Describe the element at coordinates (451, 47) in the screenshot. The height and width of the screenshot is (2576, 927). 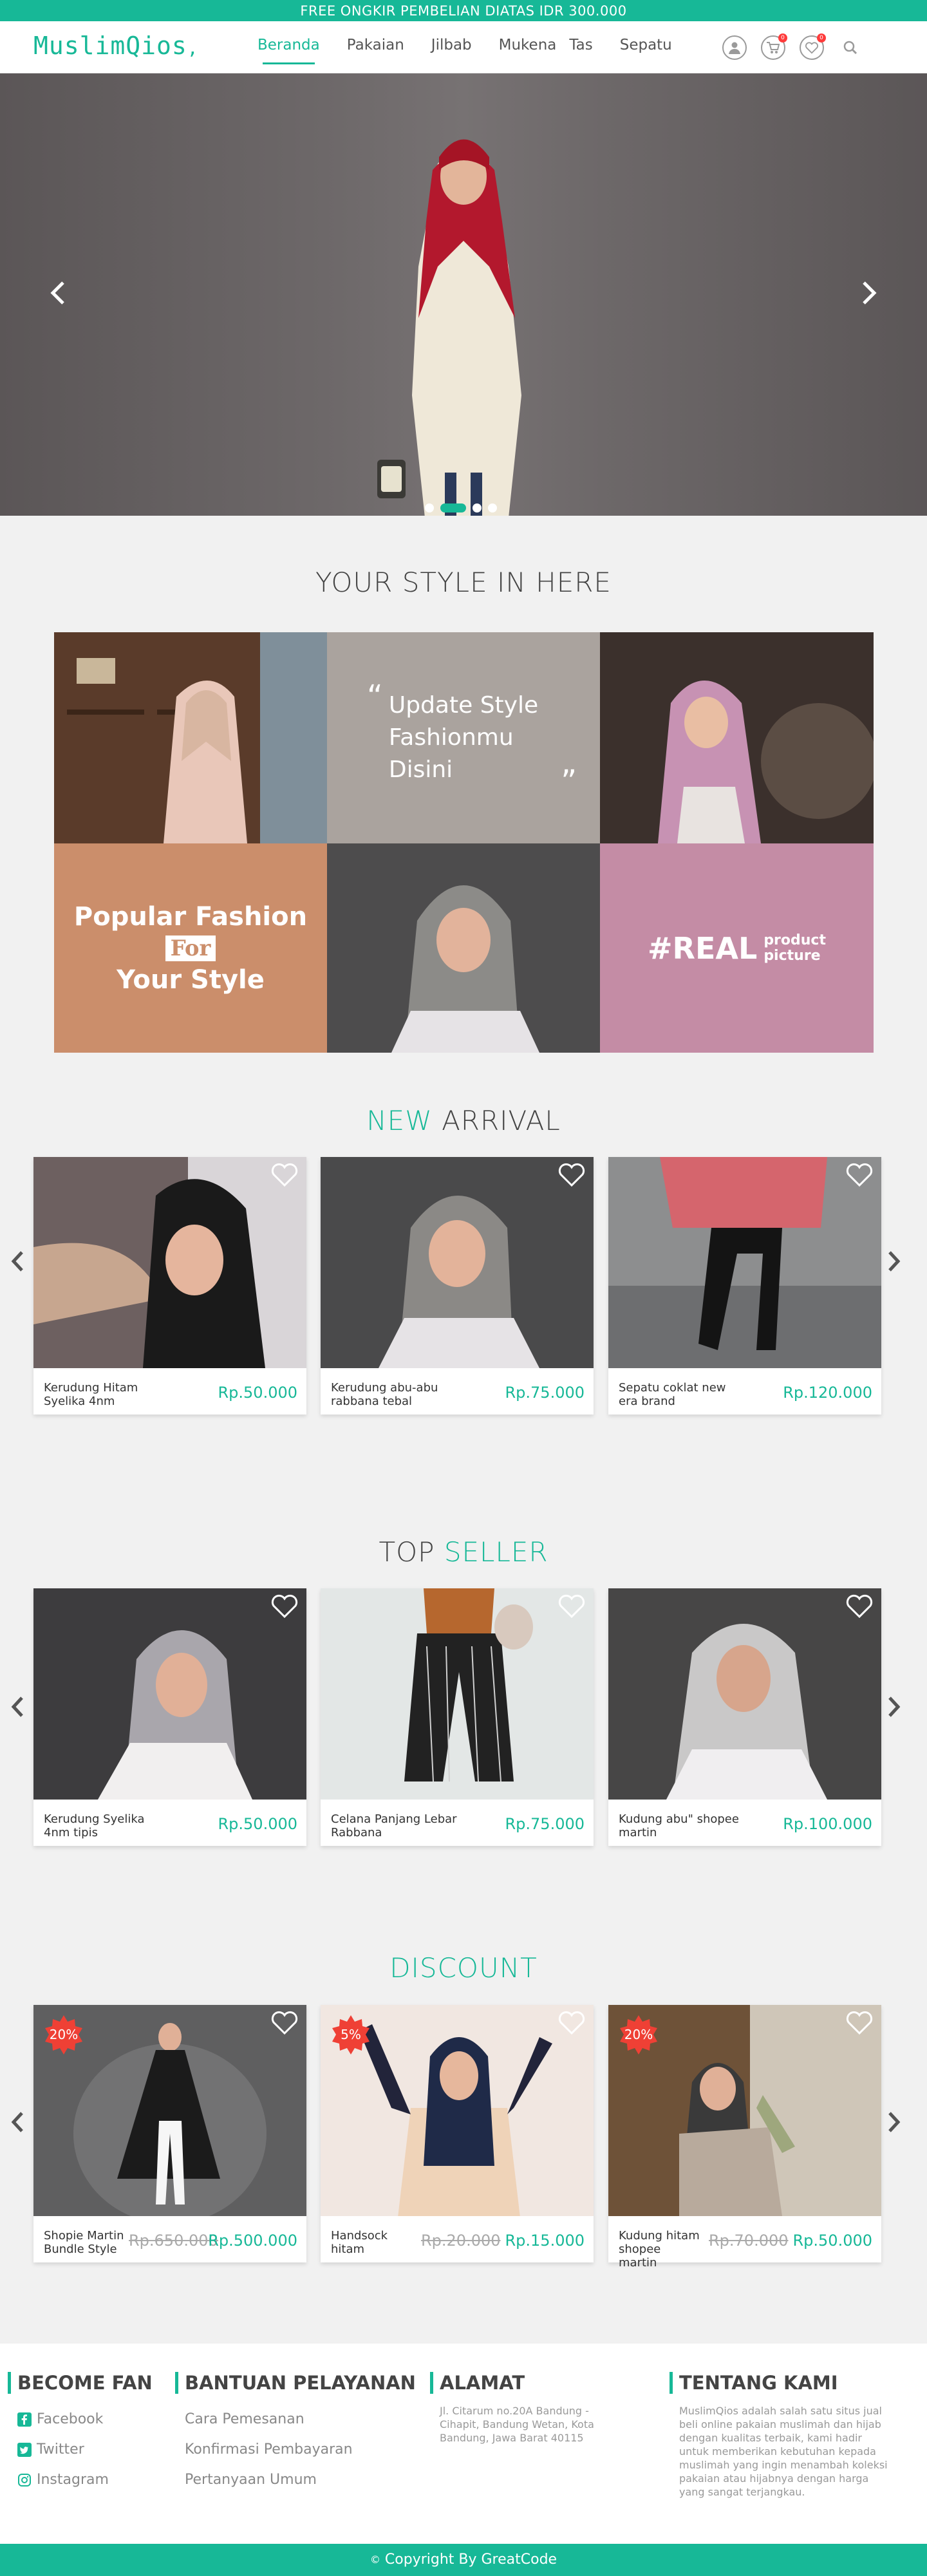
I see `menu-item-jilbab: Jilbab` at that location.